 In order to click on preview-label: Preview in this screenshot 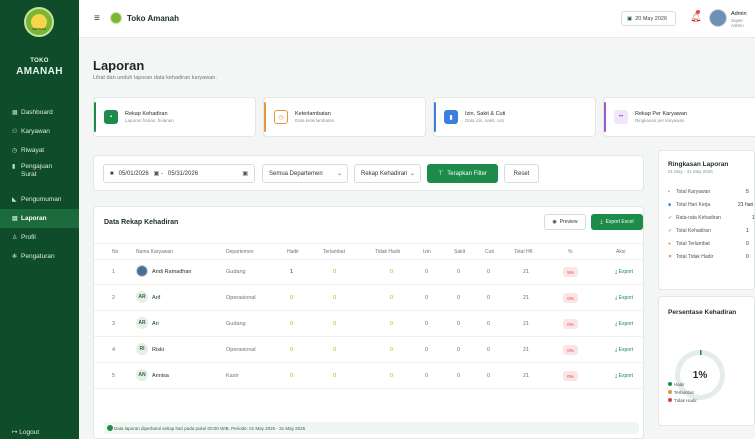, I will do `click(568, 222)`.